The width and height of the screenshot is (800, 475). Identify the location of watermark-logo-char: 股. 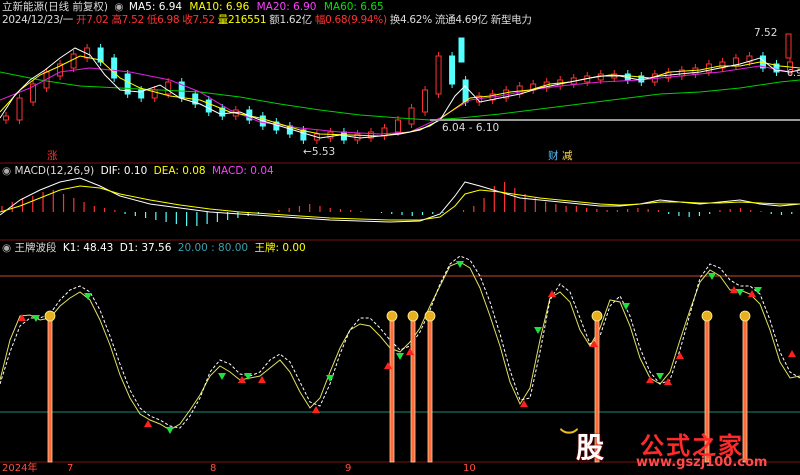
(590, 447).